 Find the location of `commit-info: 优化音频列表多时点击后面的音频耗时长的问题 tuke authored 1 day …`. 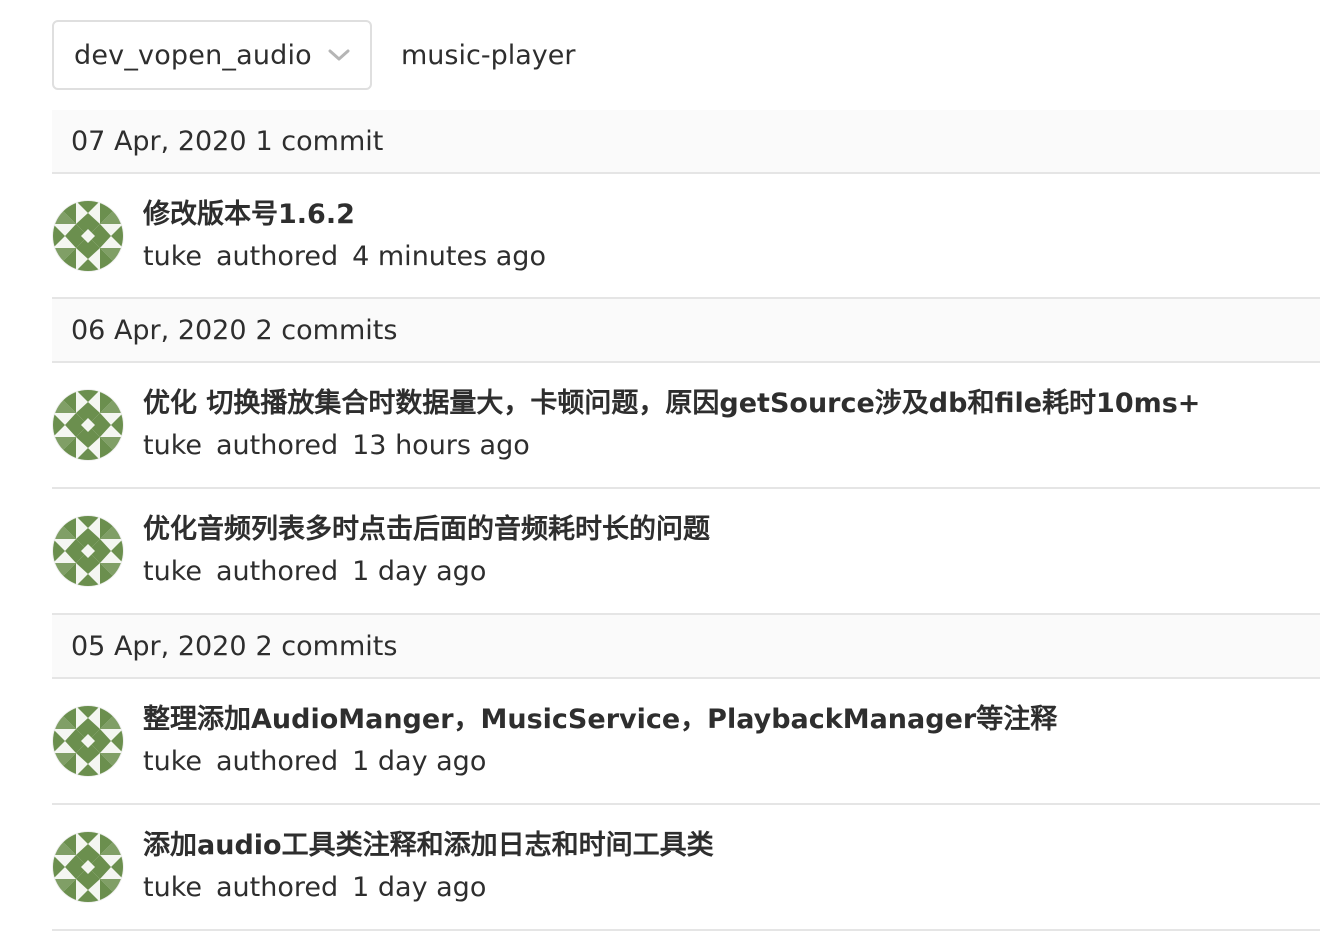

commit-info: 优化音频列表多时点击后面的音频耗时长的问题 tuke authored 1 day … is located at coordinates (426, 551).